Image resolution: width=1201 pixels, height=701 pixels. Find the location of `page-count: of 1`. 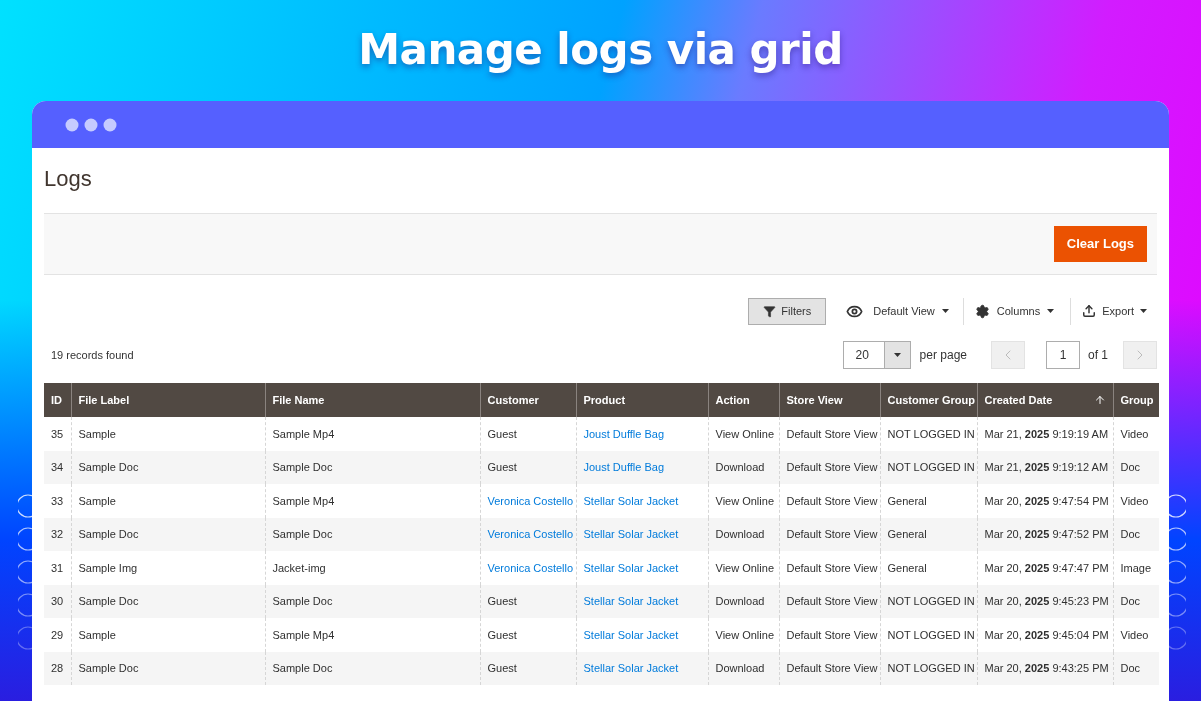

page-count: of 1 is located at coordinates (1098, 355).